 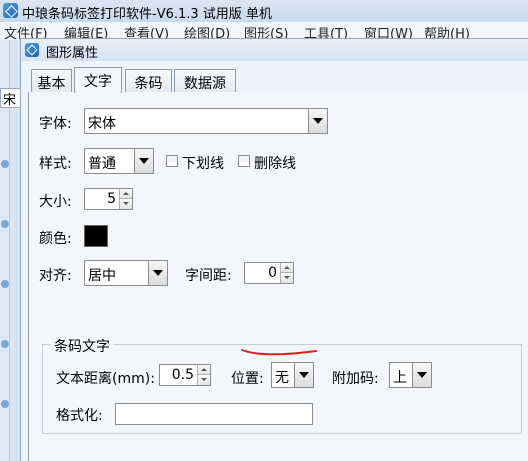 What do you see at coordinates (208, 276) in the screenshot?
I see `spacing-label: 字间距:` at bounding box center [208, 276].